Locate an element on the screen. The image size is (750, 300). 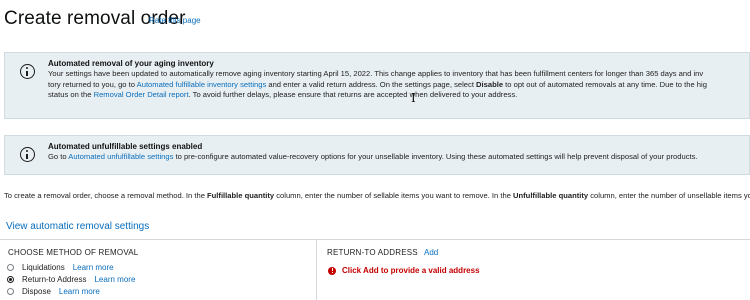
method-option-liquidations: Liquidations Learn more is located at coordinates (60, 267).